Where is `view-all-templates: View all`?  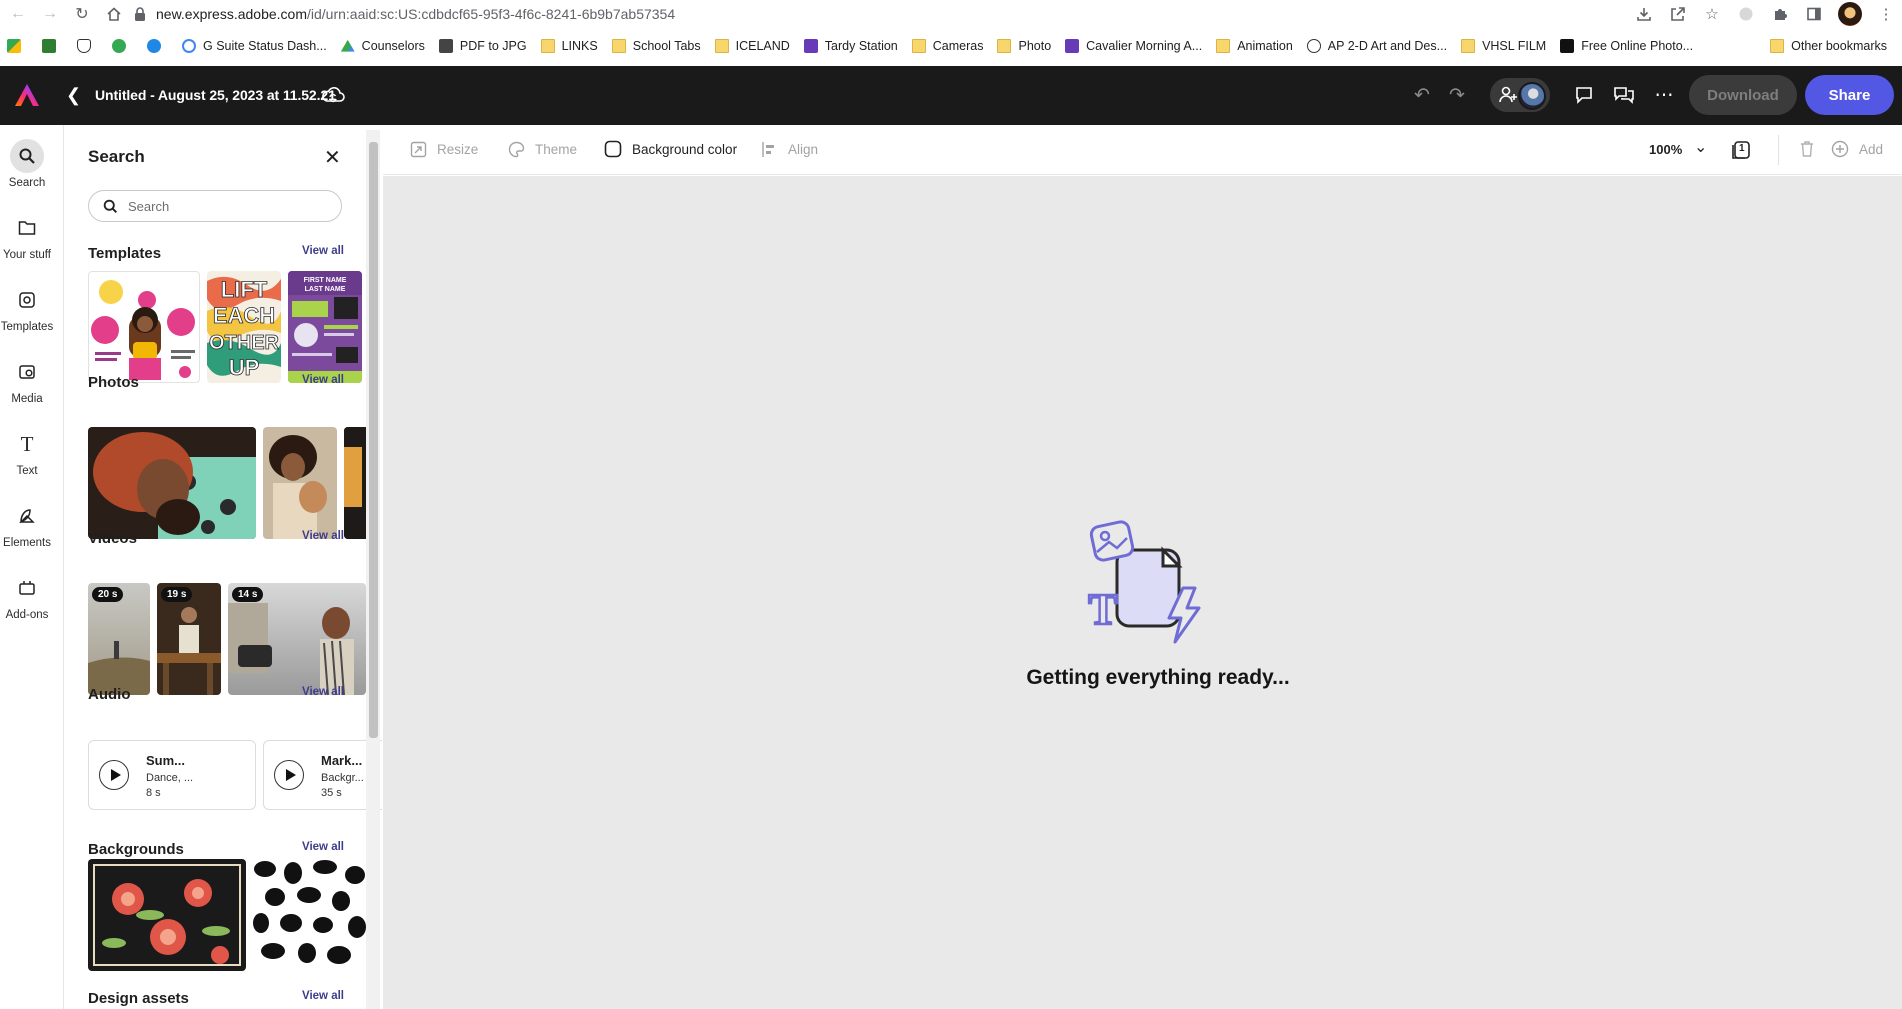 view-all-templates: View all is located at coordinates (323, 251).